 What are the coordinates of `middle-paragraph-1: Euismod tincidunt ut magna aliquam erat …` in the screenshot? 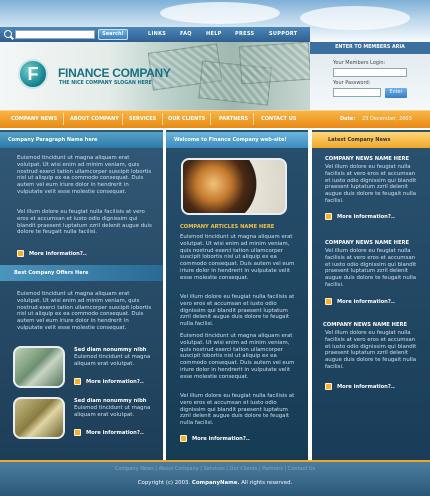 It's located at (237, 257).